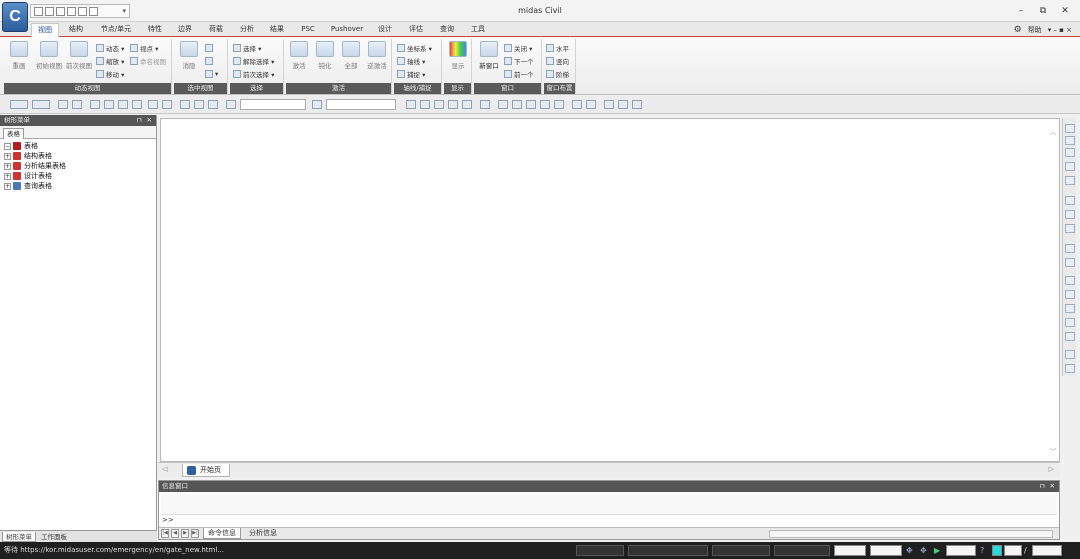  What do you see at coordinates (206, 470) in the screenshot?
I see `tab-start-page: 开始页` at bounding box center [206, 470].